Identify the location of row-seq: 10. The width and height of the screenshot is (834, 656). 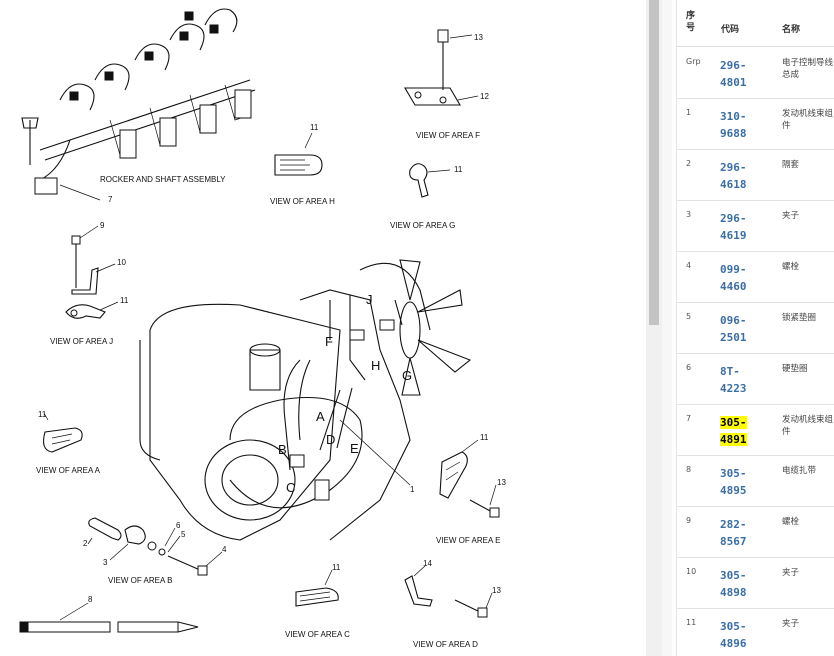
(691, 571).